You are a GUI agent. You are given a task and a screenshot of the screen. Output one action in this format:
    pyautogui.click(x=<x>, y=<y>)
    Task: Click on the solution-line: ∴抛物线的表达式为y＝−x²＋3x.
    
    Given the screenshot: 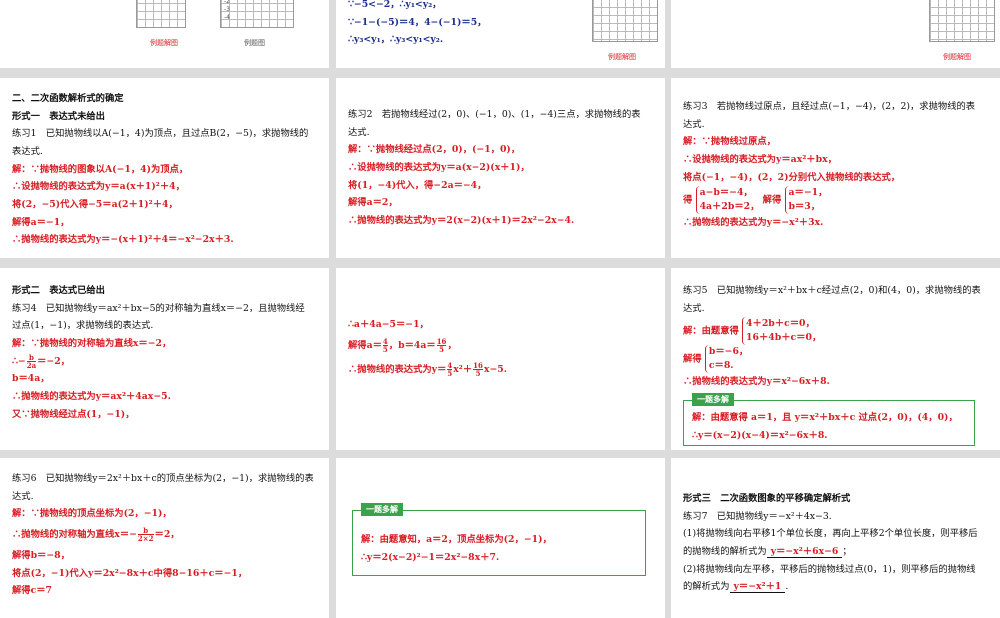 What is the action you would take?
    pyautogui.click(x=753, y=223)
    